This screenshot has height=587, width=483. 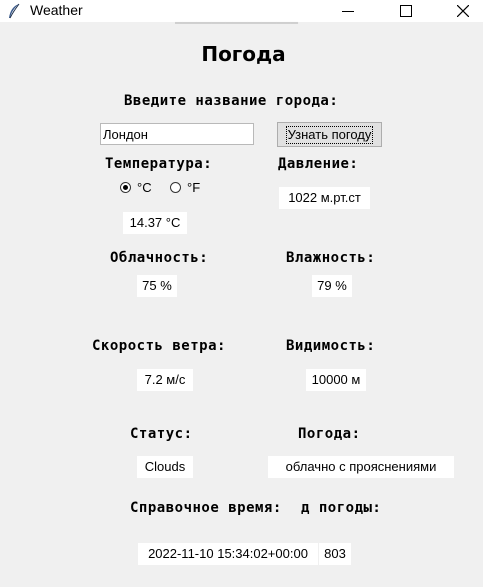 What do you see at coordinates (335, 554) in the screenshot?
I see `weather-code-value: 803` at bounding box center [335, 554].